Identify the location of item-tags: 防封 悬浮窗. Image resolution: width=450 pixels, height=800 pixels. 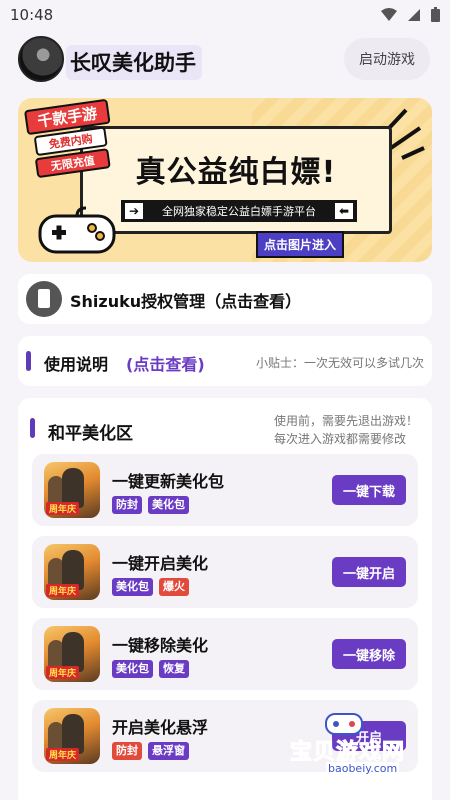
(150, 751).